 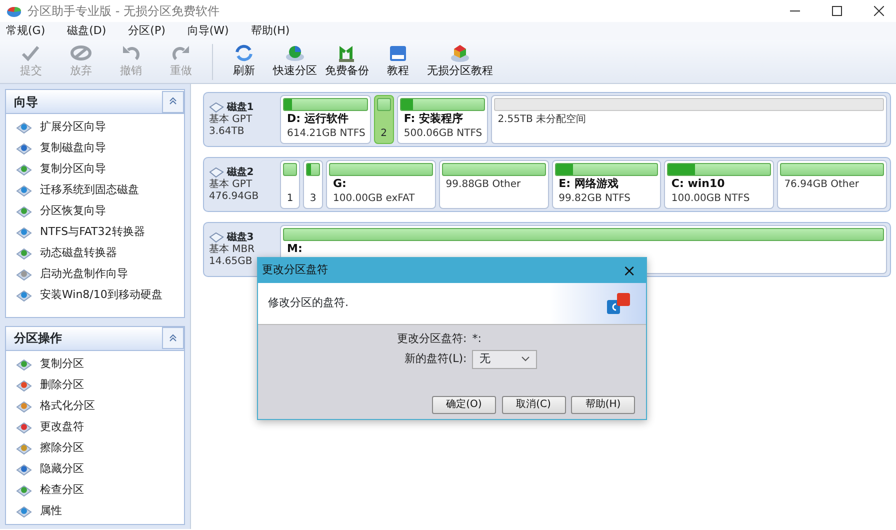 I want to click on toolbar-button: 刷新, so click(x=244, y=61).